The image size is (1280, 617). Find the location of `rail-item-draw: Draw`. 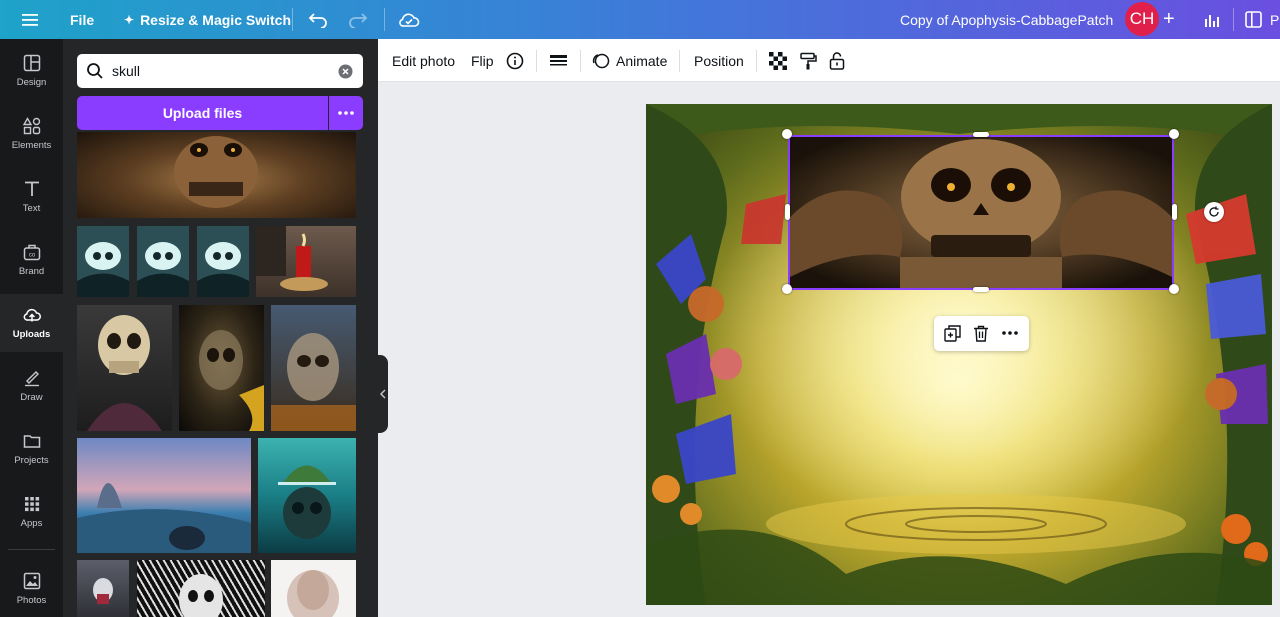

rail-item-draw: Draw is located at coordinates (31, 386).